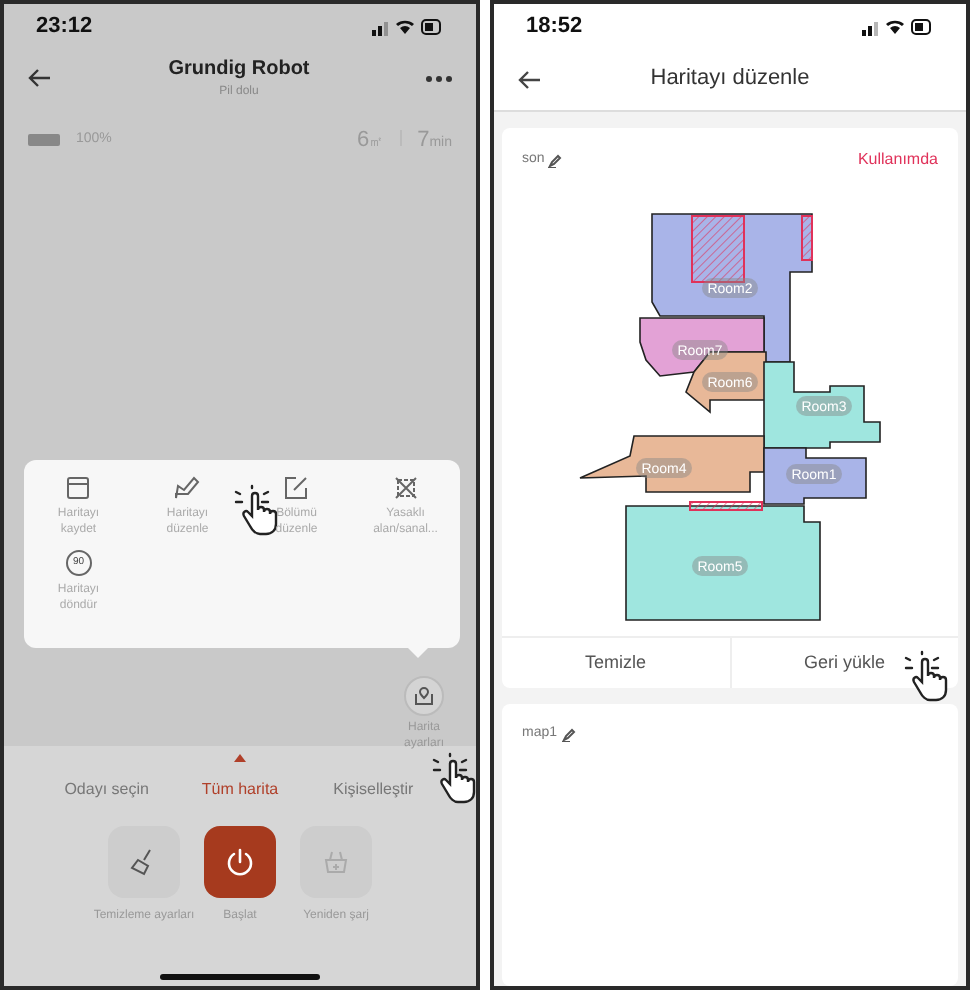  I want to click on status-time: 23:12, so click(64, 26).